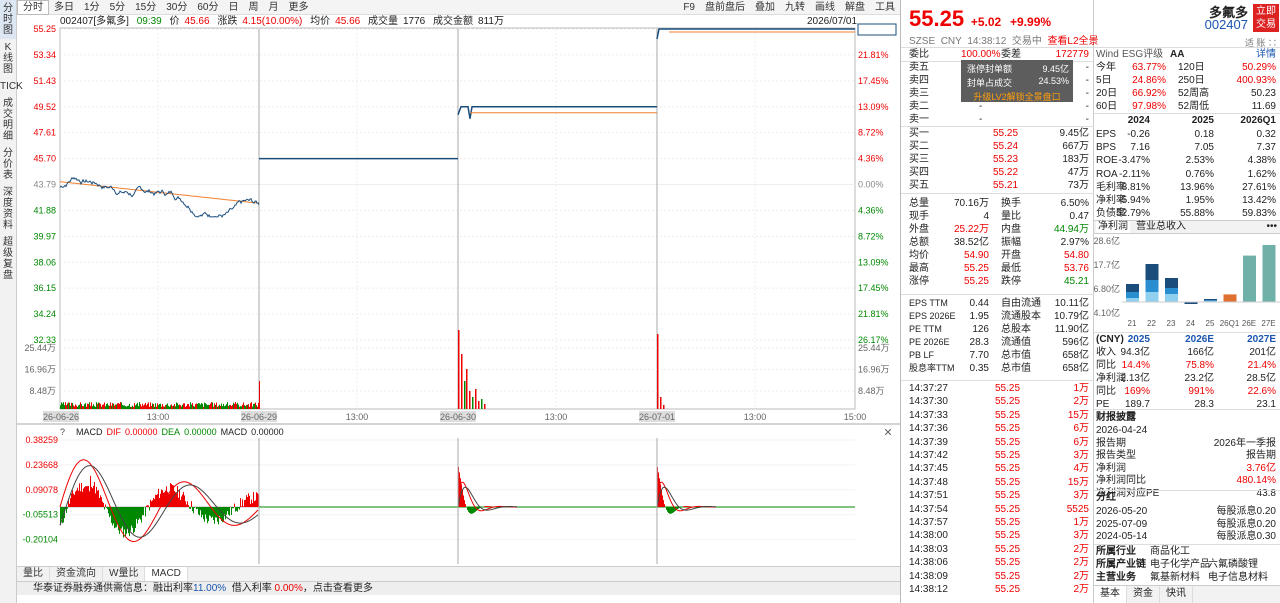 This screenshot has width=1280, height=603. Describe the element at coordinates (971, 229) in the screenshot. I see `stat-value: 25.22万` at that location.